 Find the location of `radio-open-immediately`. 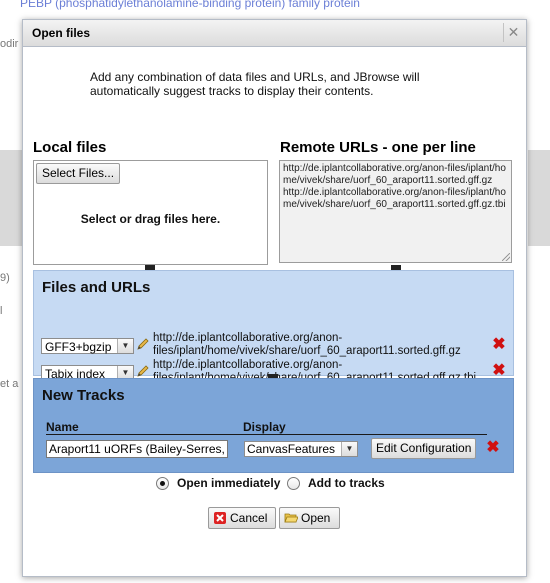

radio-open-immediately is located at coordinates (162, 483).